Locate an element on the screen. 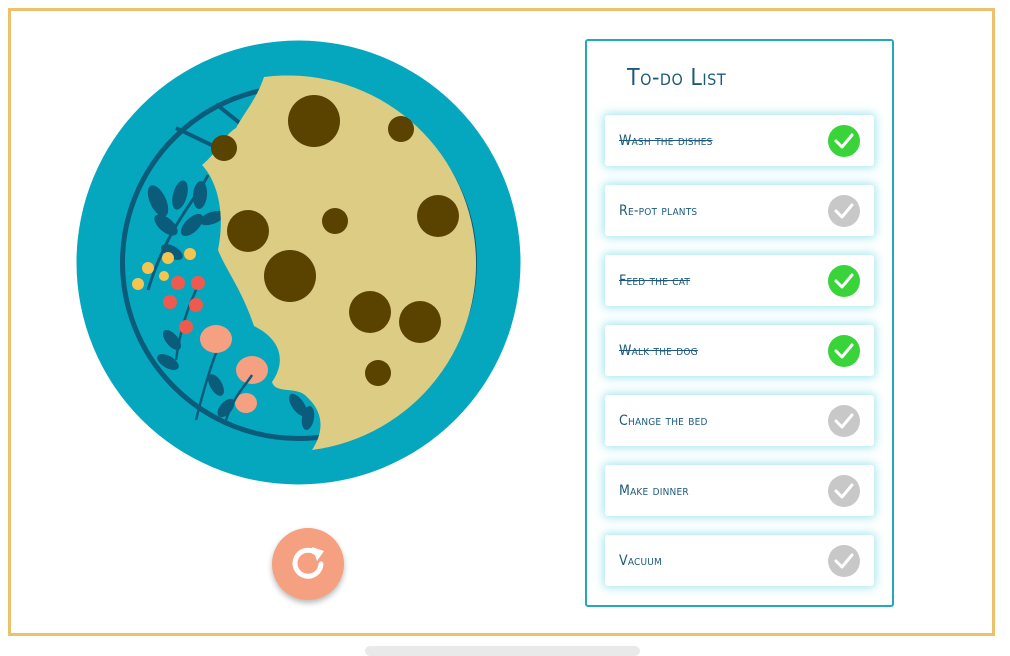 The image size is (1010, 656). todo-item-label: Vacuum is located at coordinates (641, 560).